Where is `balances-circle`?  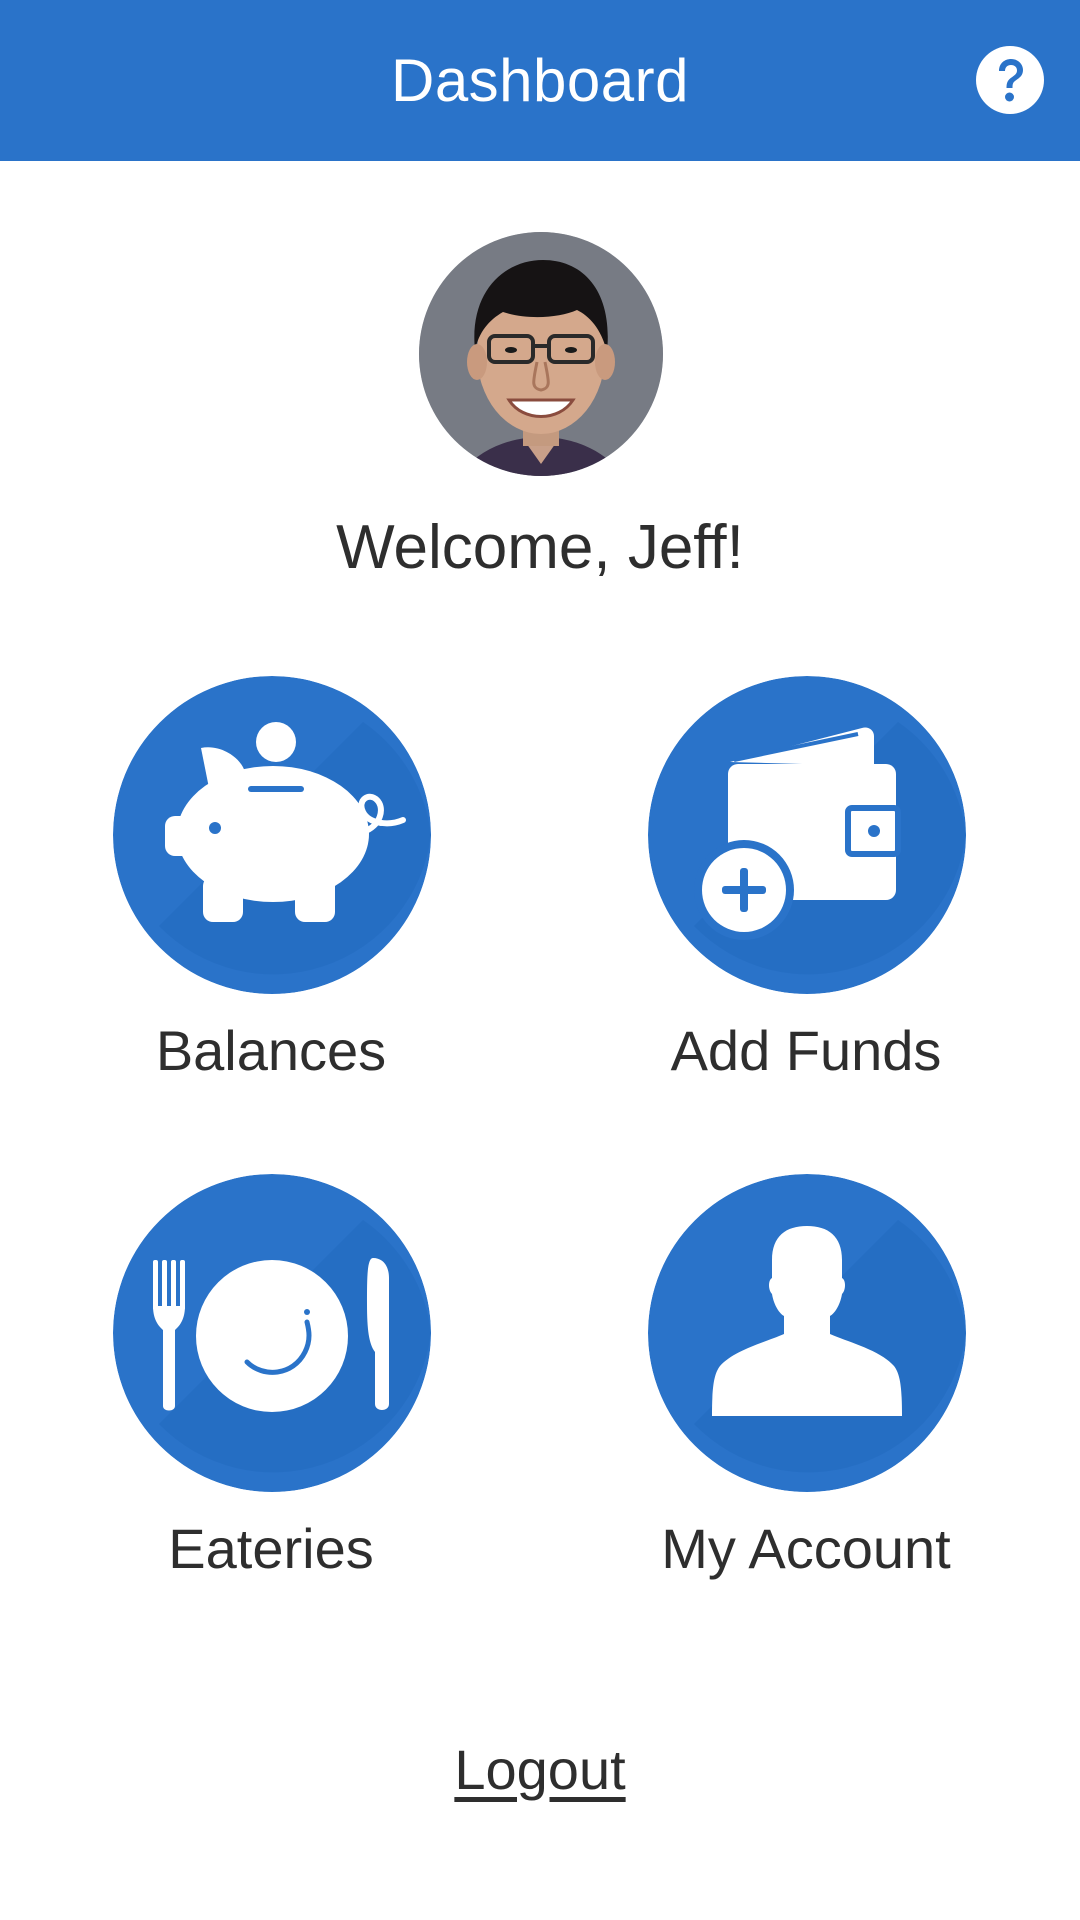 balances-circle is located at coordinates (272, 835).